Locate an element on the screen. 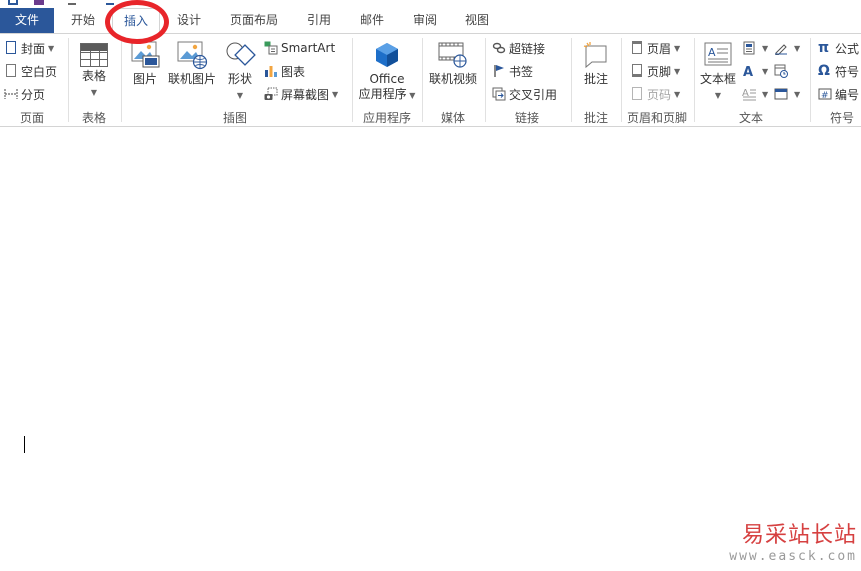 This screenshot has height=571, width=861. new-comment-button: 批注 is located at coordinates (596, 62).